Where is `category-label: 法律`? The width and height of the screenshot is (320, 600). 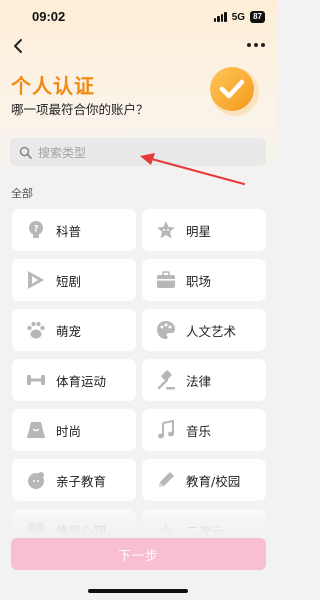 category-label: 法律 is located at coordinates (199, 381).